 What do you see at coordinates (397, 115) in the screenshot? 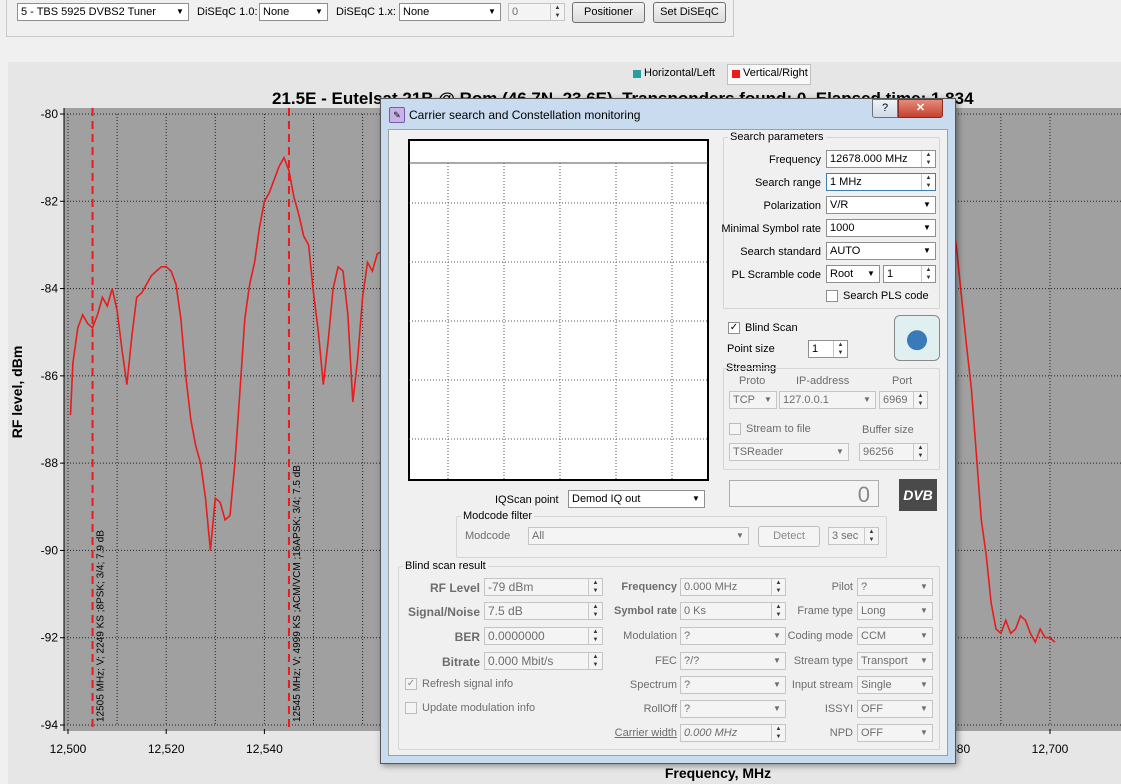
I see `app-icon: ✎` at bounding box center [397, 115].